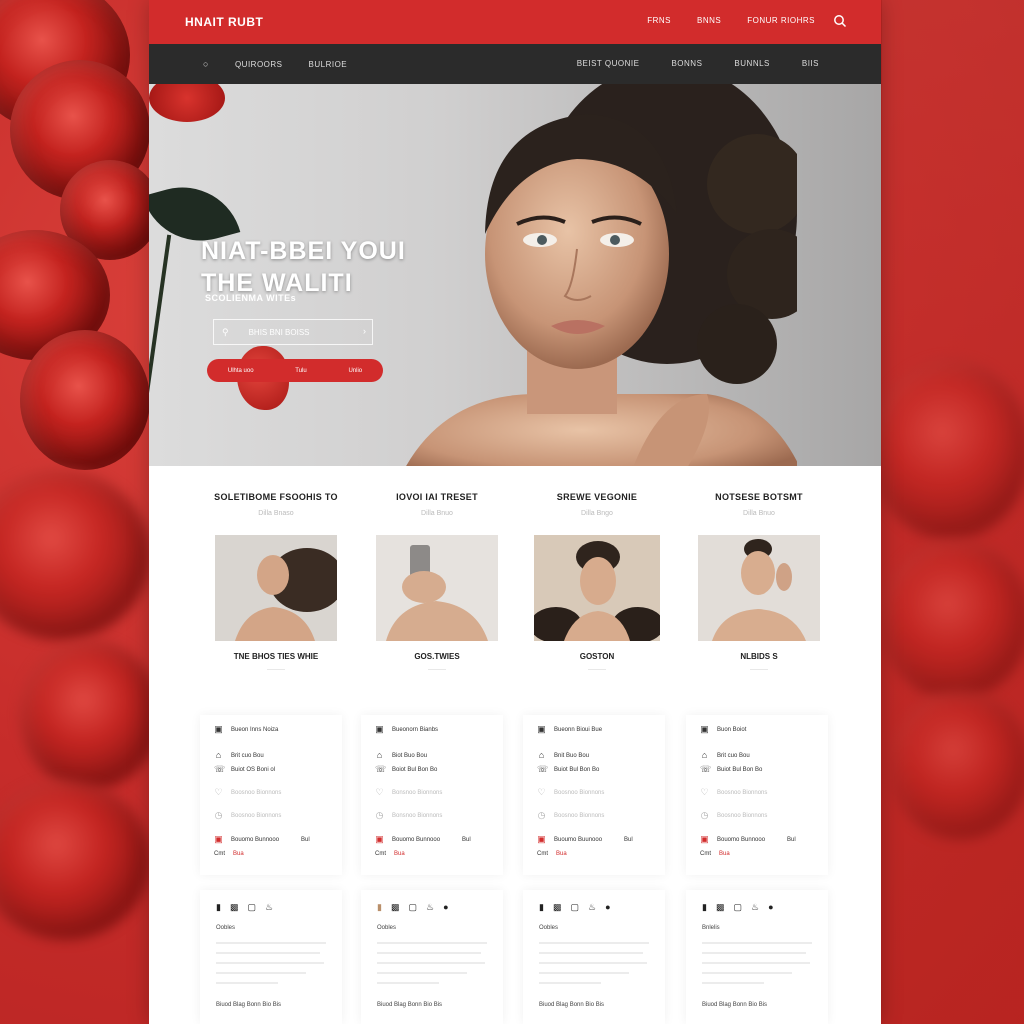 The image size is (1024, 1024). Describe the element at coordinates (732, 729) in the screenshot. I see `info-card-heading: Buon Boiot` at that location.